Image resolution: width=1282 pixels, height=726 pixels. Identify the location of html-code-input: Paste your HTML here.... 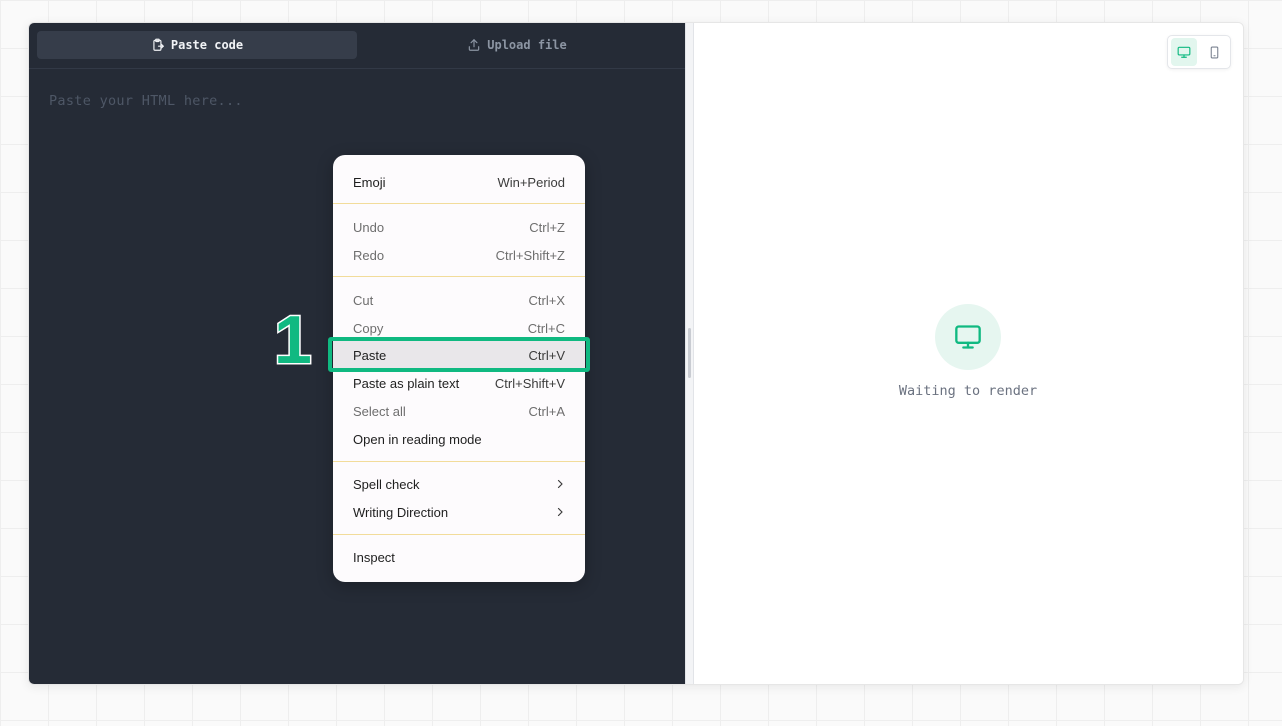
(146, 101).